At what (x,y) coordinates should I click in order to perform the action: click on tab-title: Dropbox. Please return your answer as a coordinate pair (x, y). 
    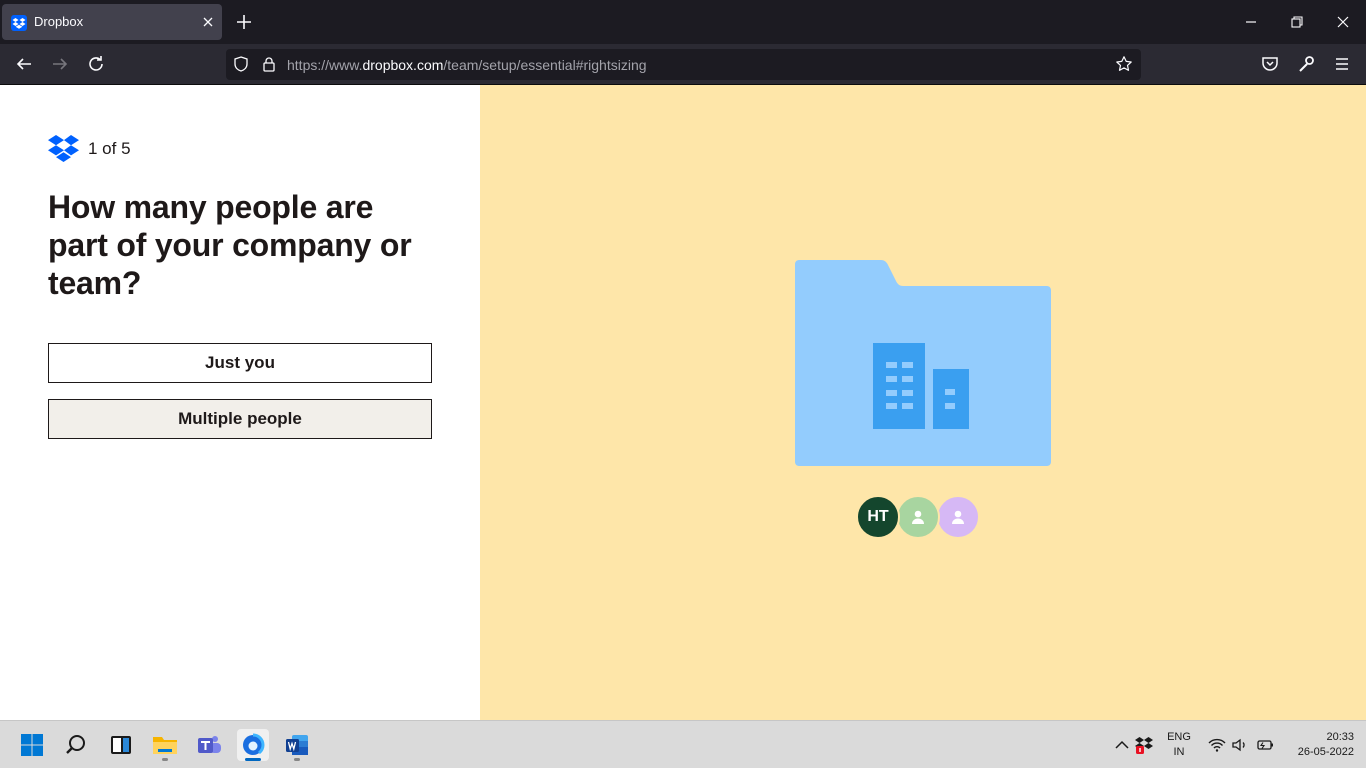
    Looking at the image, I should click on (59, 21).